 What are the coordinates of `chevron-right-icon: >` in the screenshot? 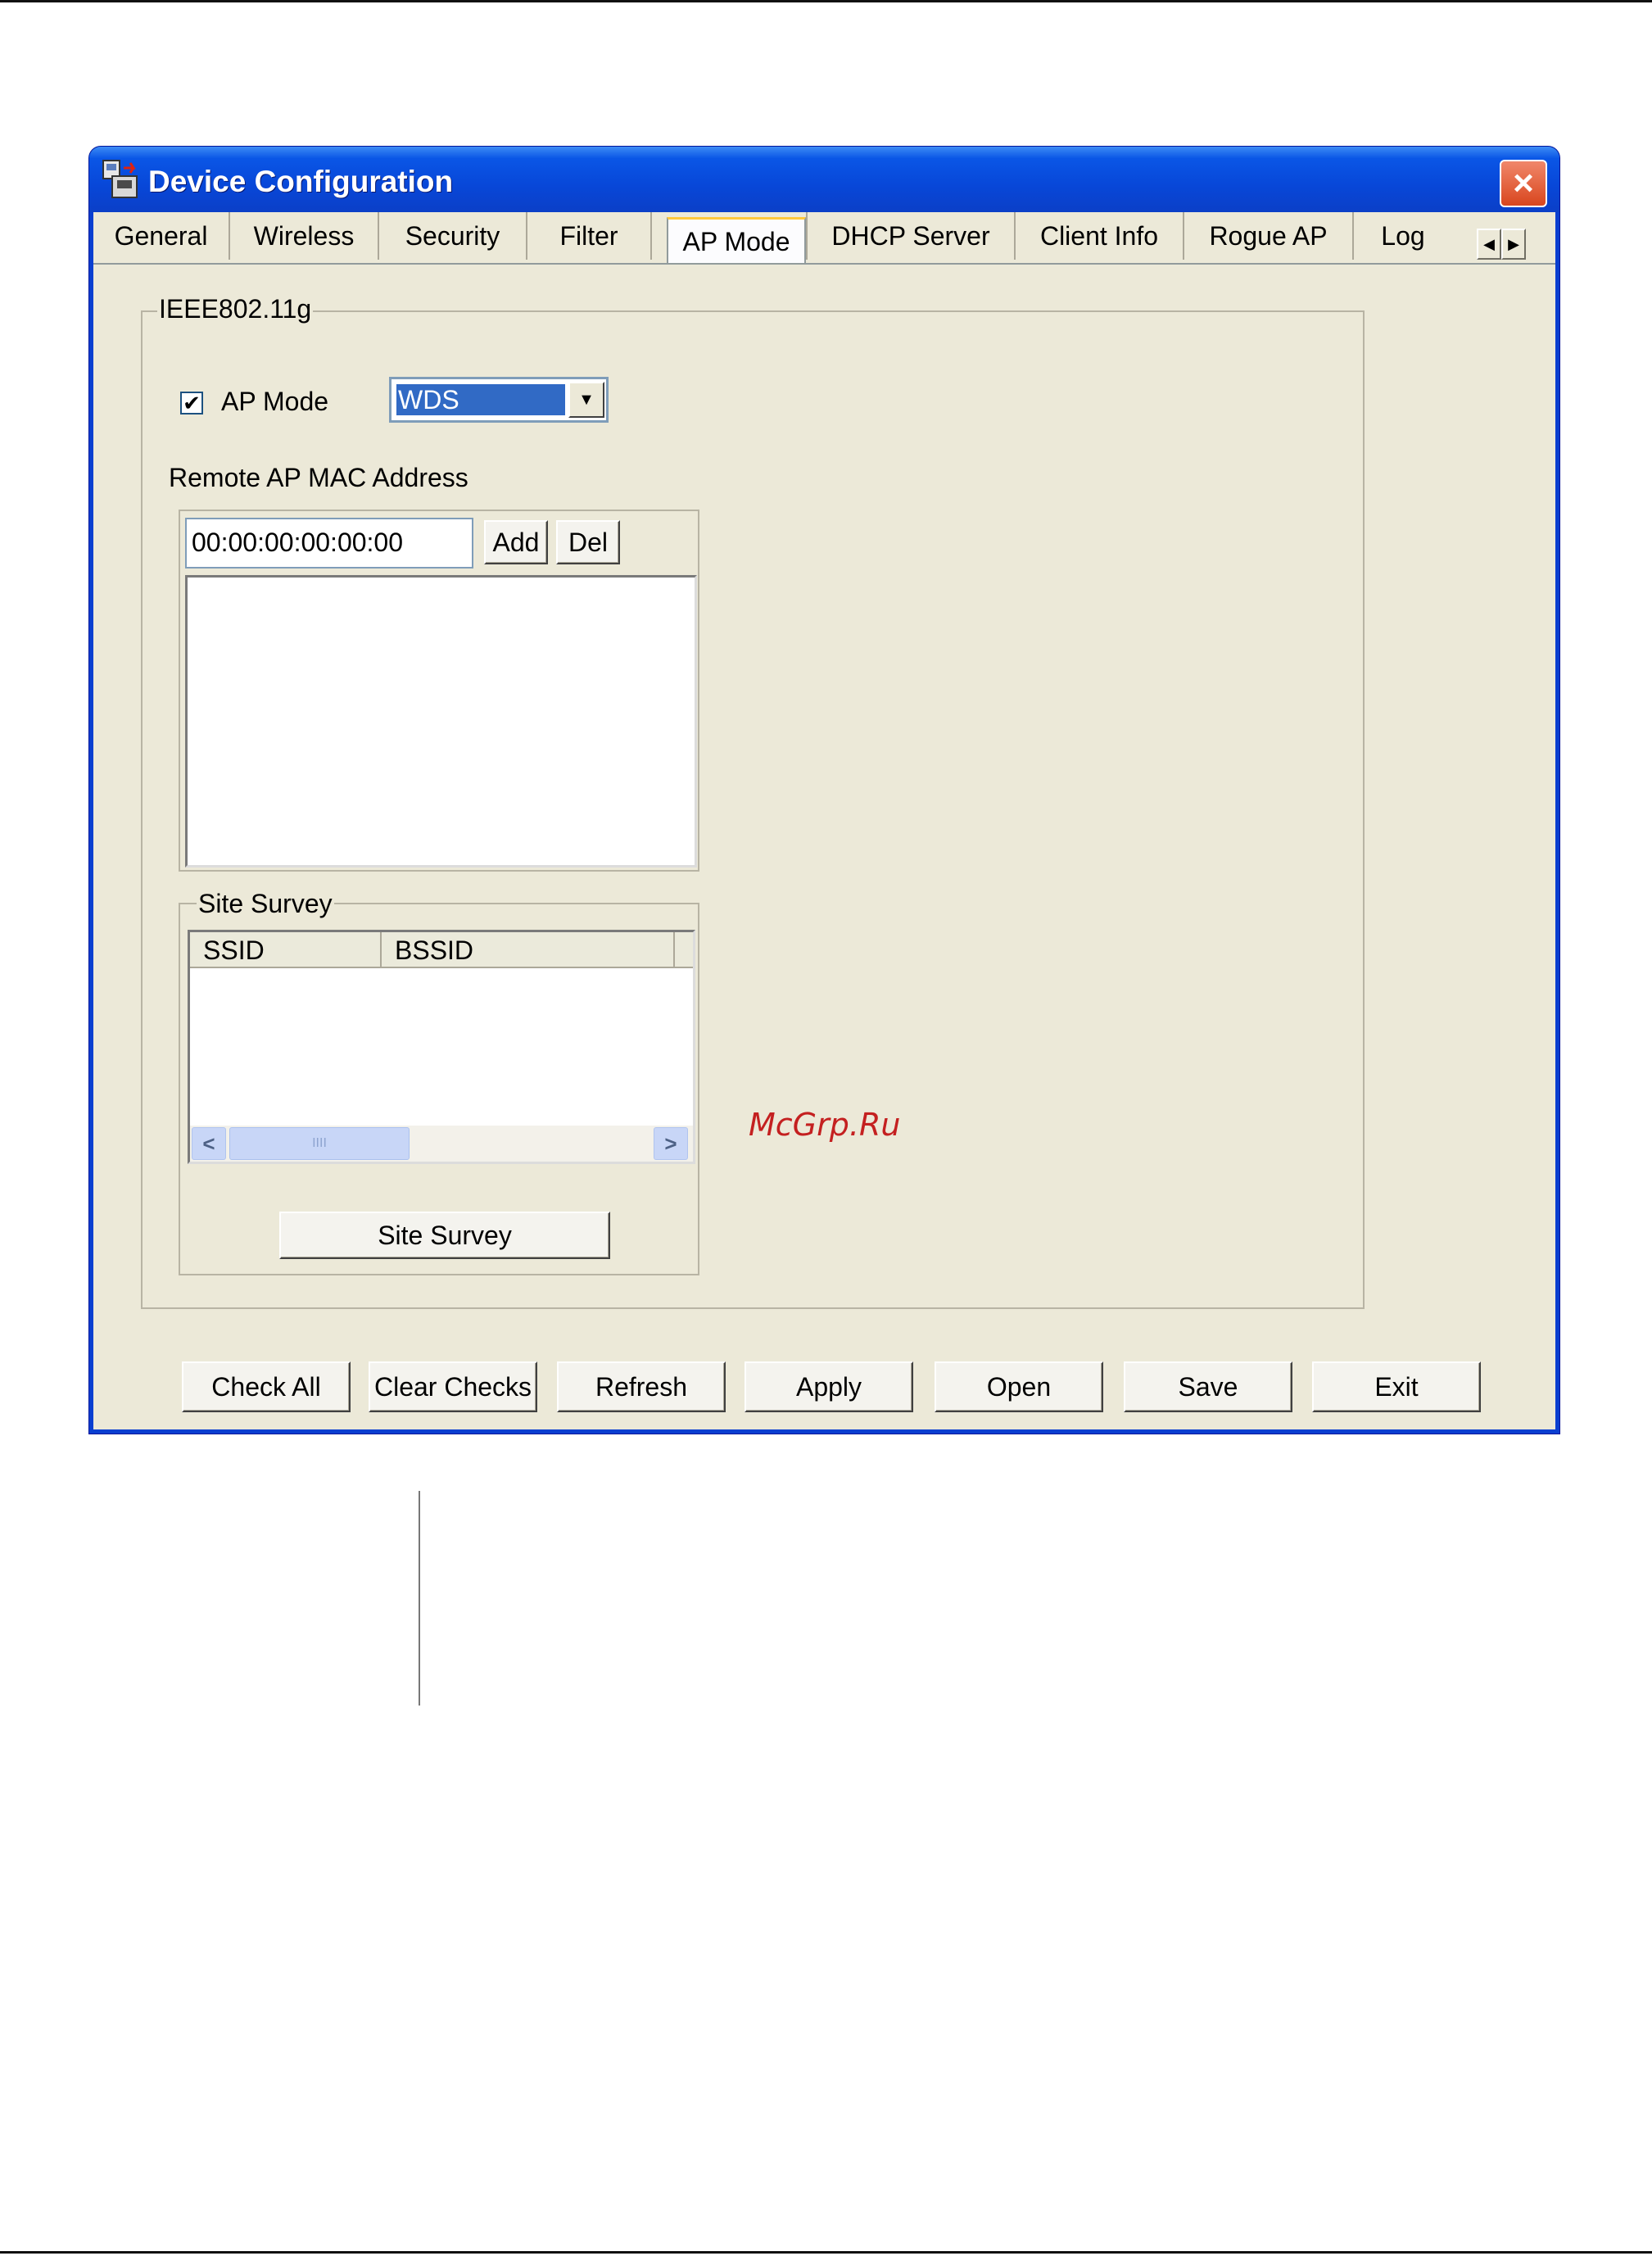 It's located at (670, 1143).